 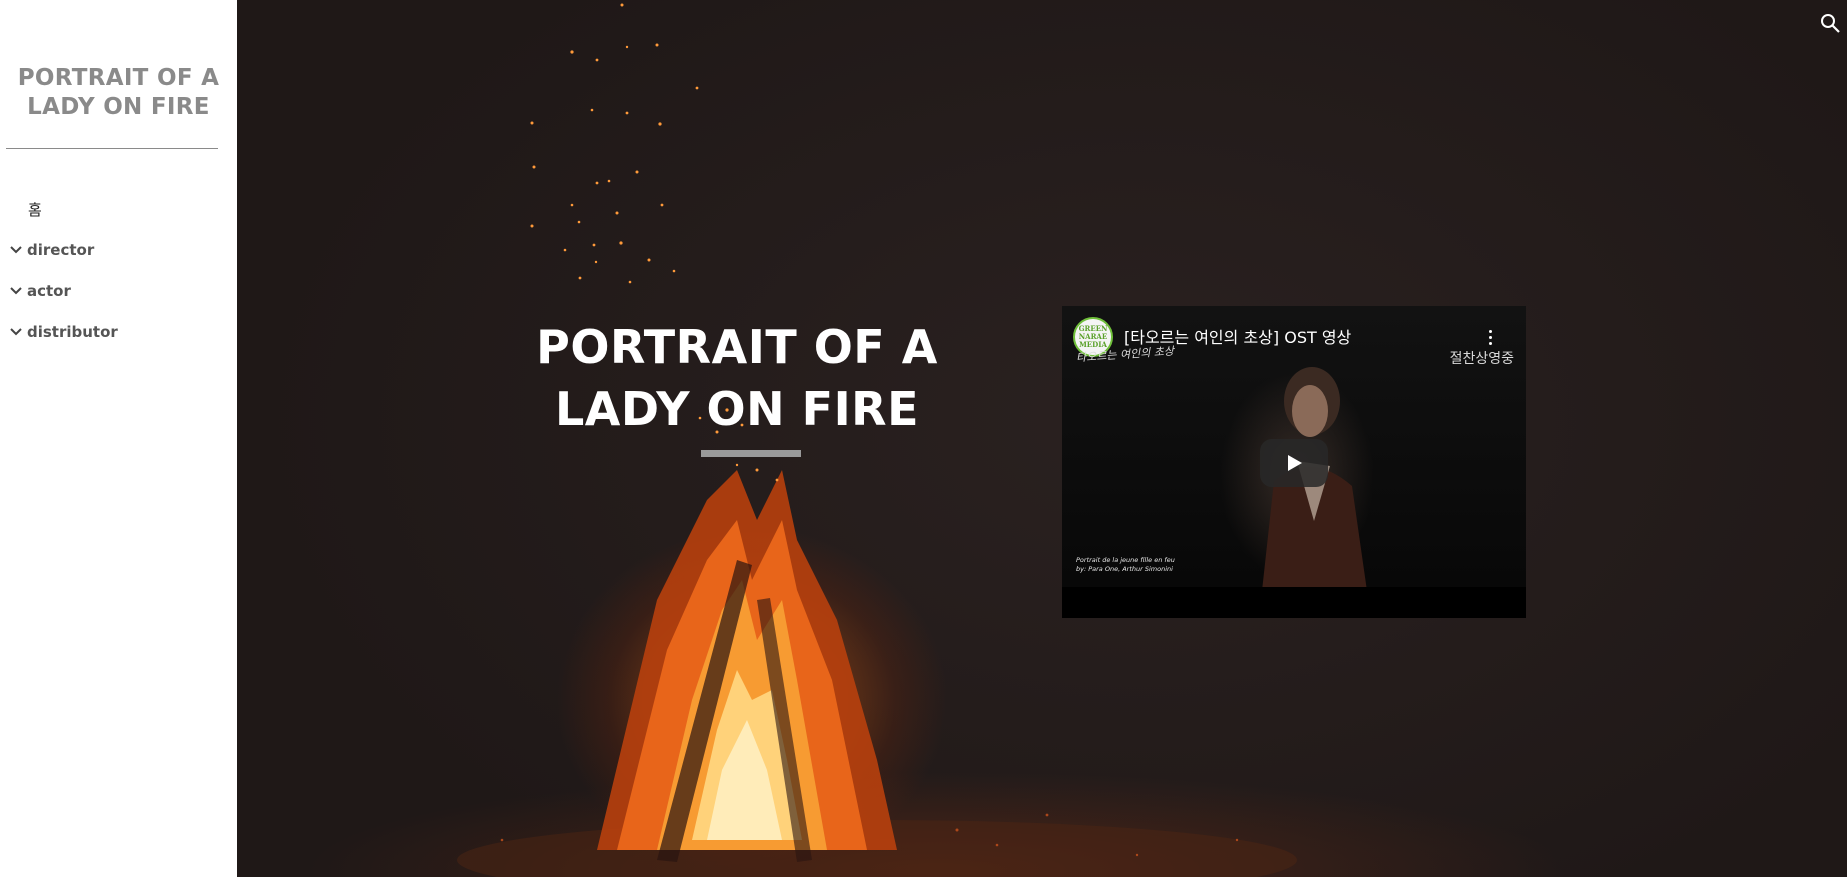 What do you see at coordinates (1490, 339) in the screenshot?
I see `more-vert-icon` at bounding box center [1490, 339].